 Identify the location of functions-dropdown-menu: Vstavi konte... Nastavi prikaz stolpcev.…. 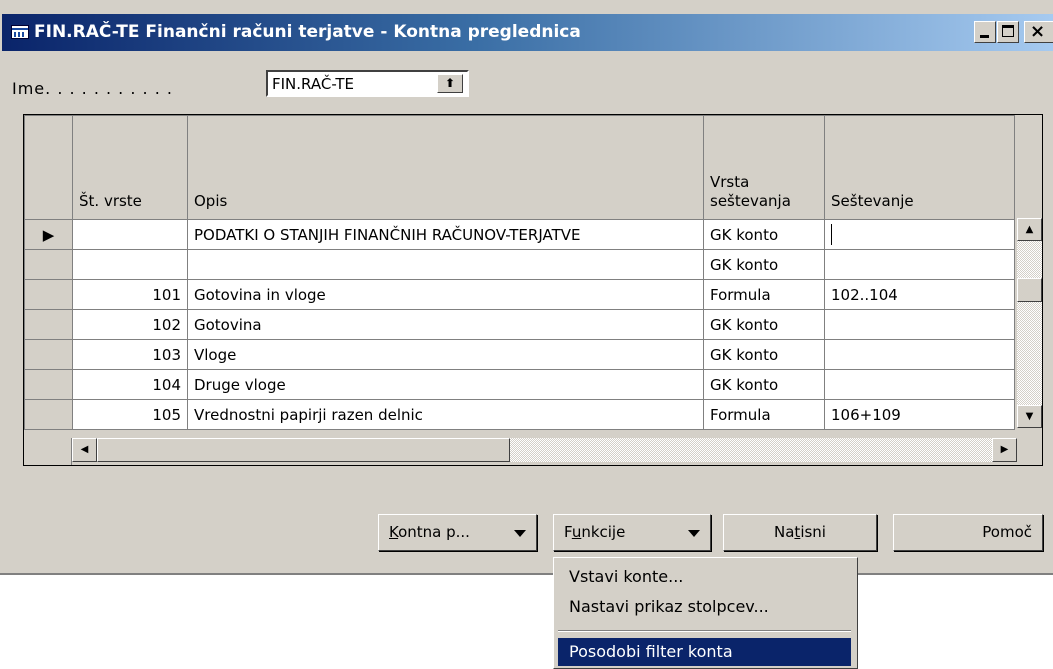
(705, 613).